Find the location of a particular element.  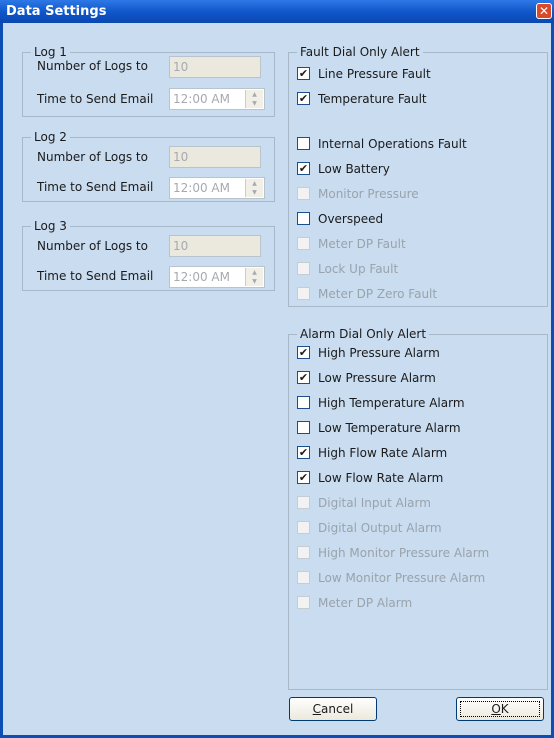

checkbox-label: High Flow Rate Alarm is located at coordinates (383, 453).